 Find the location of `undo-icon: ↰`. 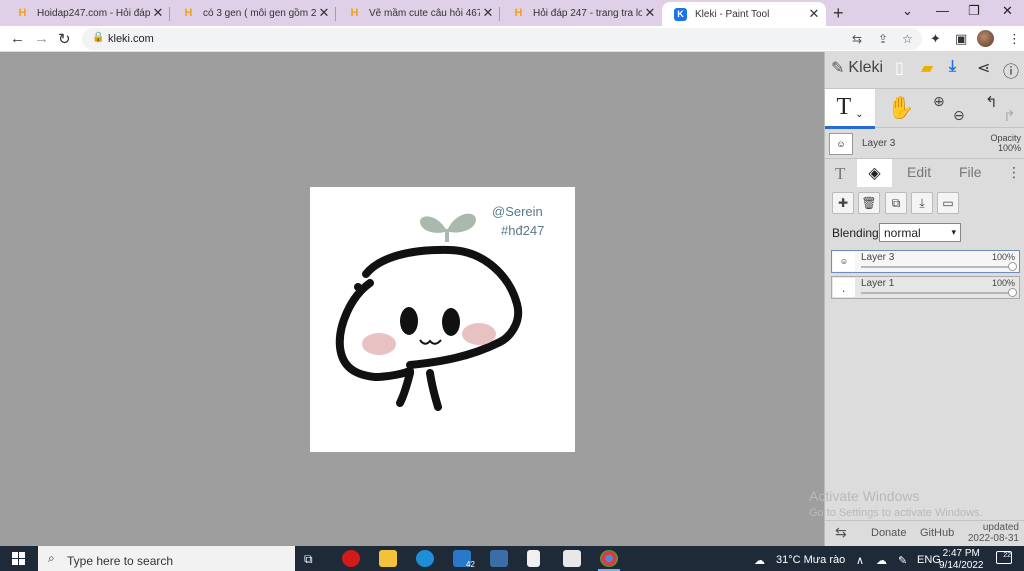

undo-icon: ↰ is located at coordinates (991, 102).